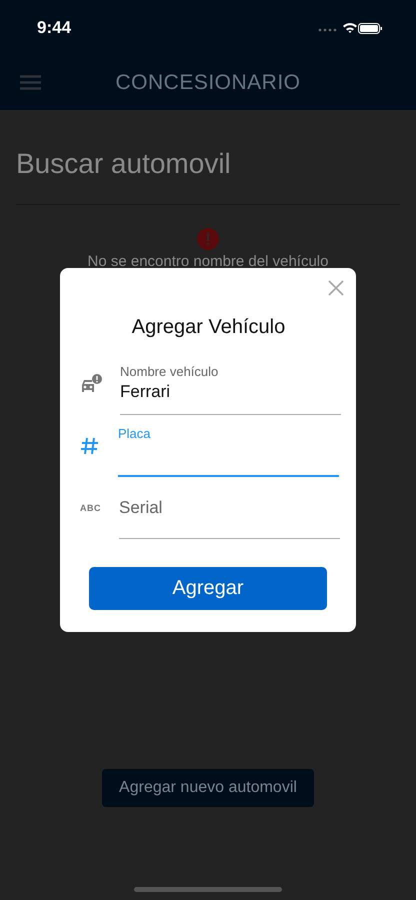 This screenshot has height=900, width=416. What do you see at coordinates (170, 371) in the screenshot?
I see `field-label: Nombre vehículo` at bounding box center [170, 371].